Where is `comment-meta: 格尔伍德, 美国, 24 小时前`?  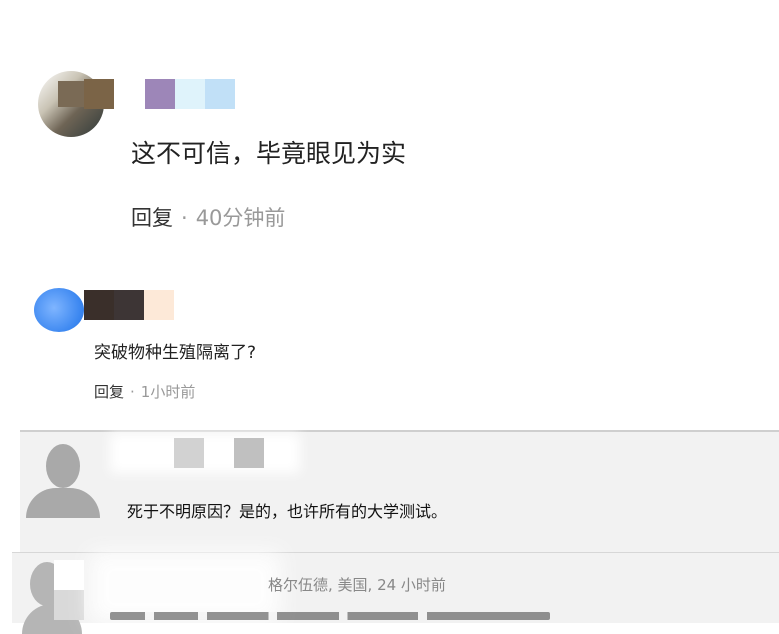 comment-meta: 格尔伍德, 美国, 24 小时前 is located at coordinates (357, 585).